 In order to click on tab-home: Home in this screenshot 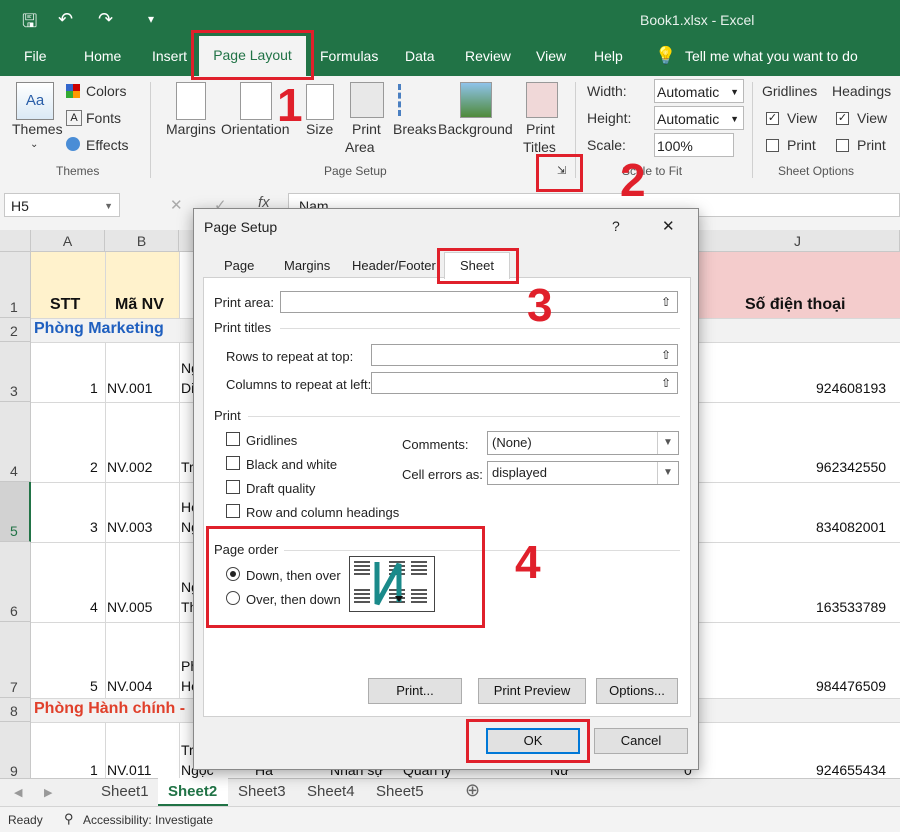, I will do `click(102, 56)`.